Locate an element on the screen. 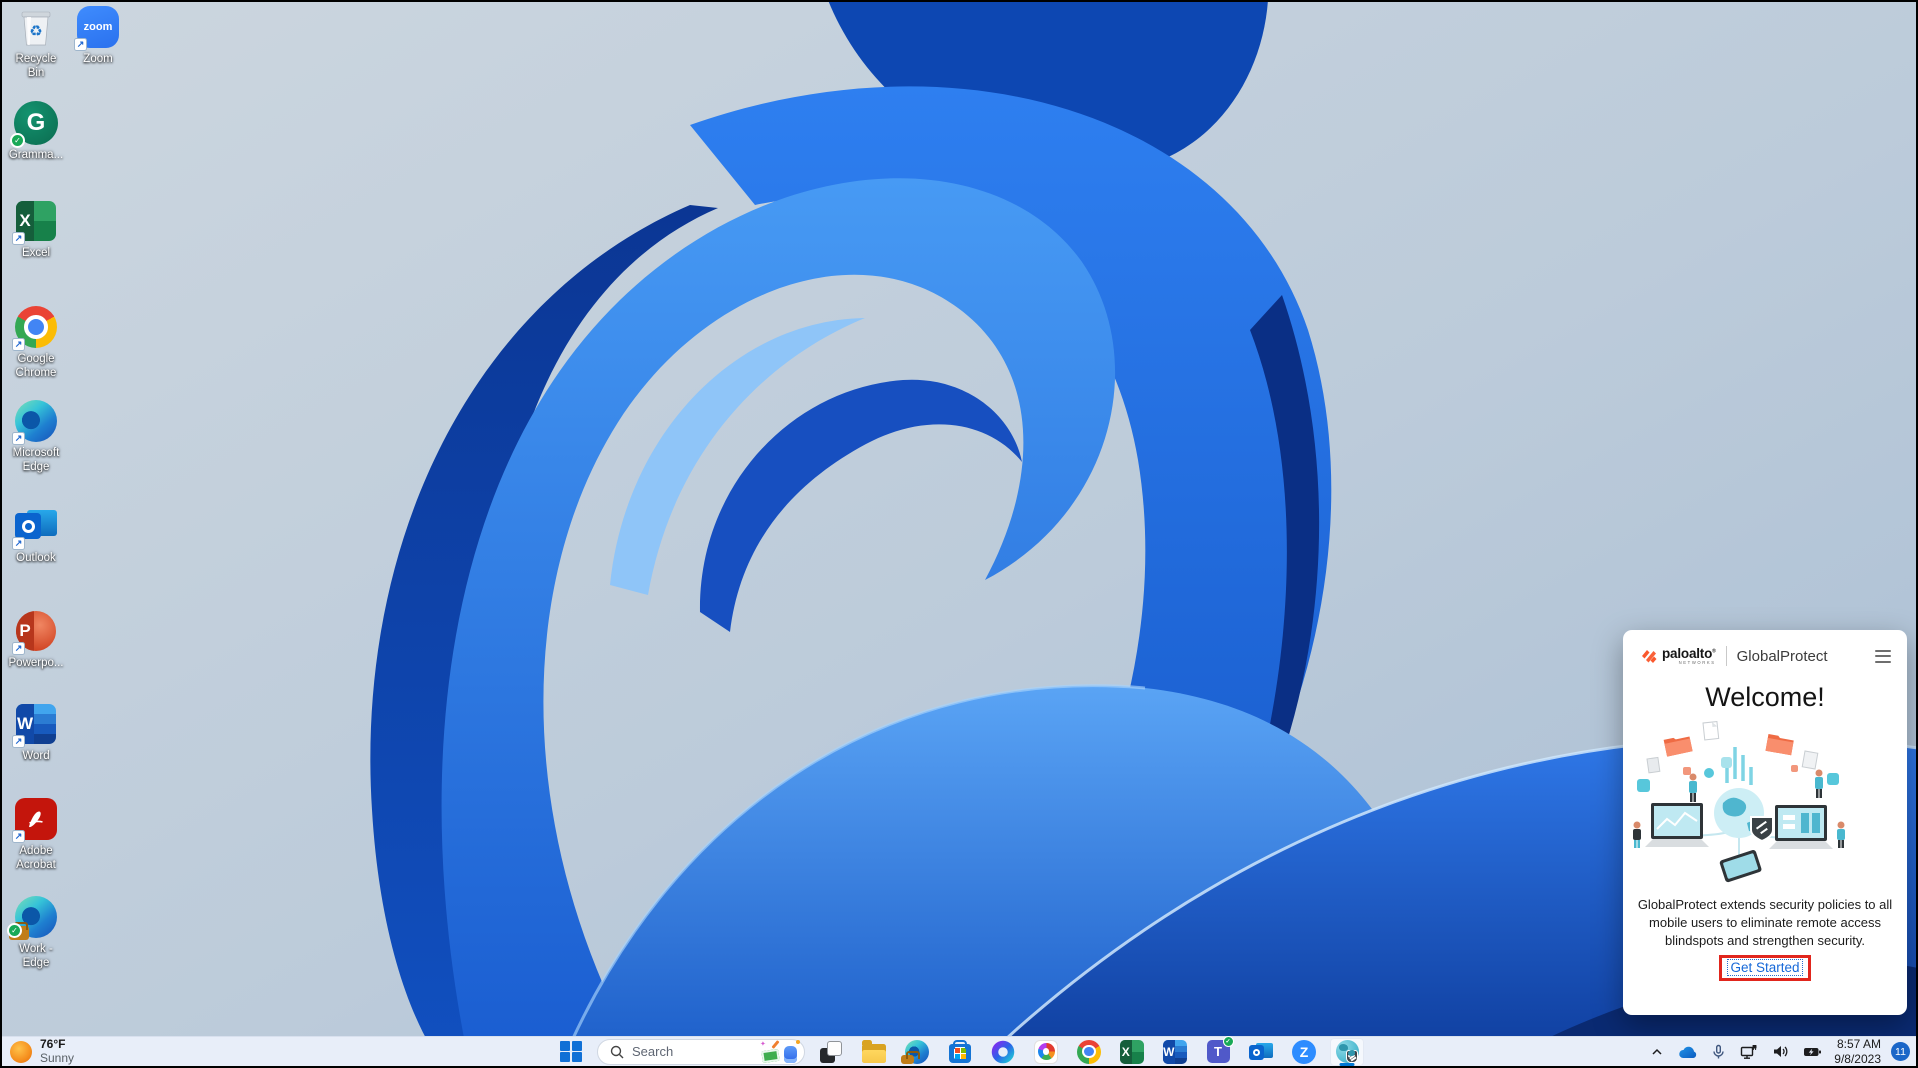 This screenshot has height=1068, width=1918. task-view-icon is located at coordinates (831, 1051).